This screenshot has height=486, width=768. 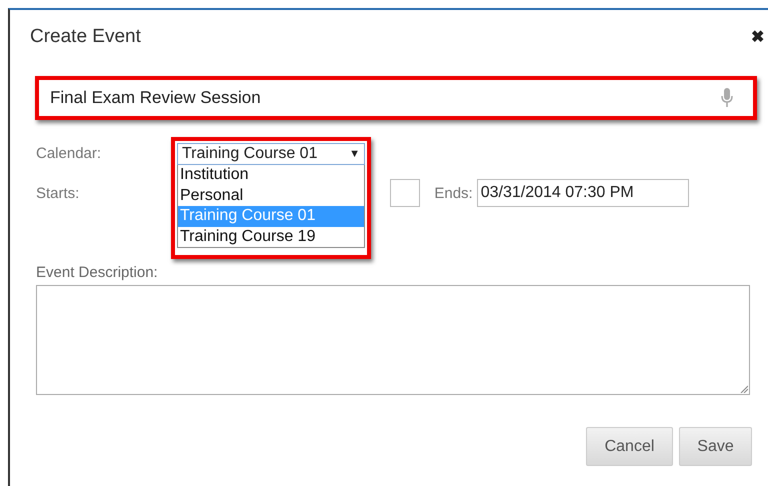 What do you see at coordinates (744, 389) in the screenshot?
I see `resize-grip-icon` at bounding box center [744, 389].